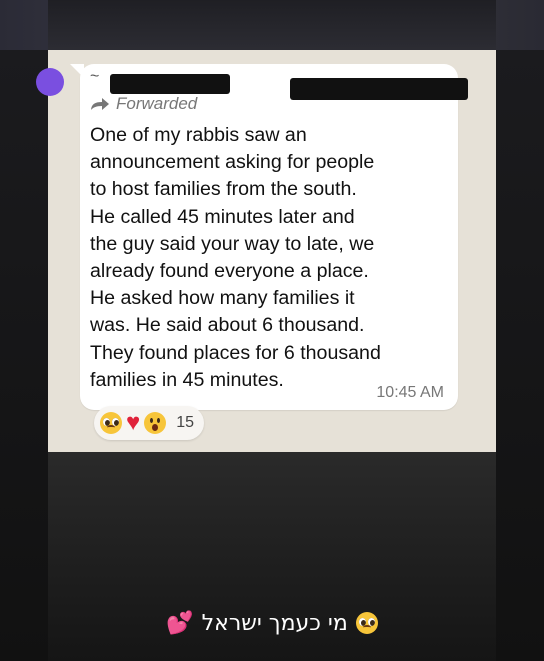 The width and height of the screenshot is (544, 661). I want to click on reactions-pill: ♥ 15, so click(149, 423).